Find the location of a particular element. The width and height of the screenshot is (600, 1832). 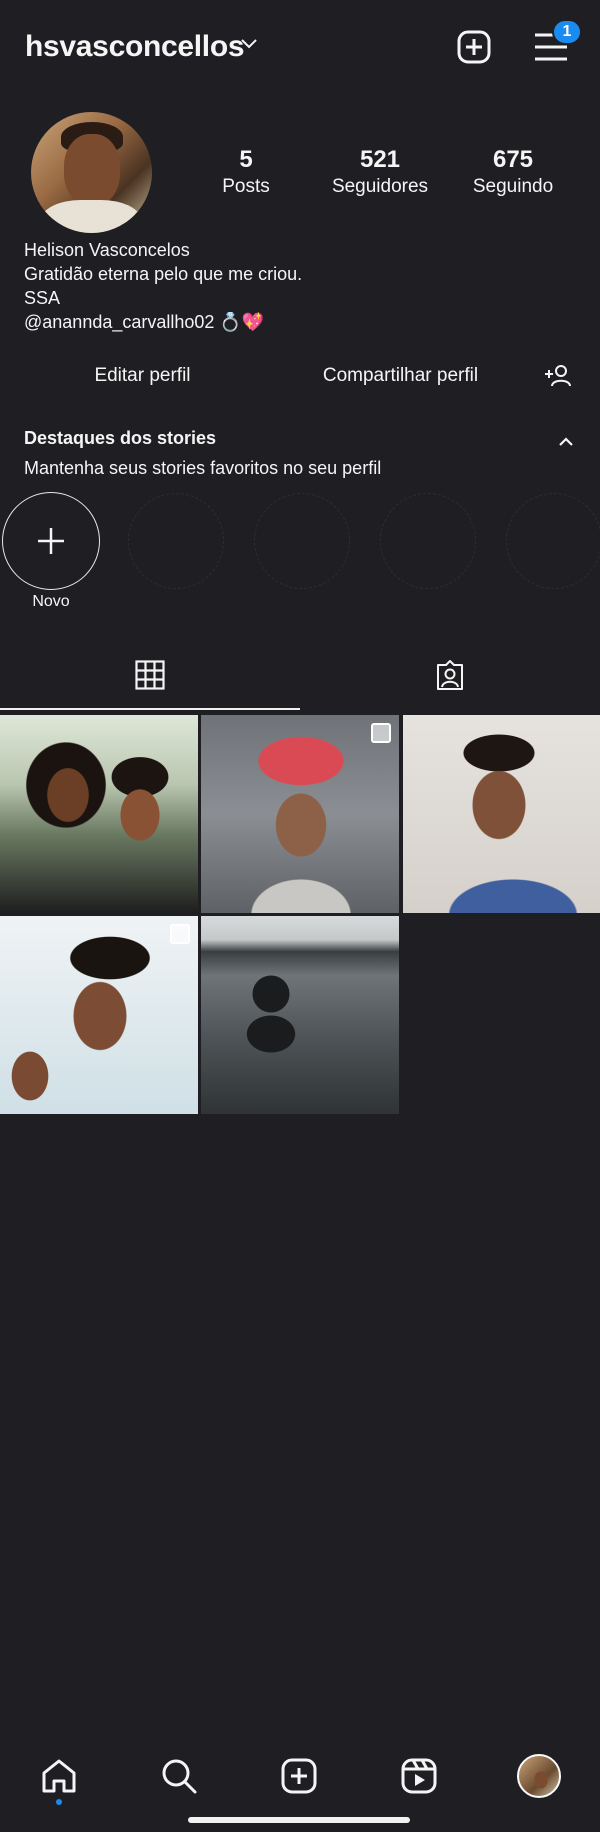

highlights-title: Destaques dos stories is located at coordinates (120, 438).